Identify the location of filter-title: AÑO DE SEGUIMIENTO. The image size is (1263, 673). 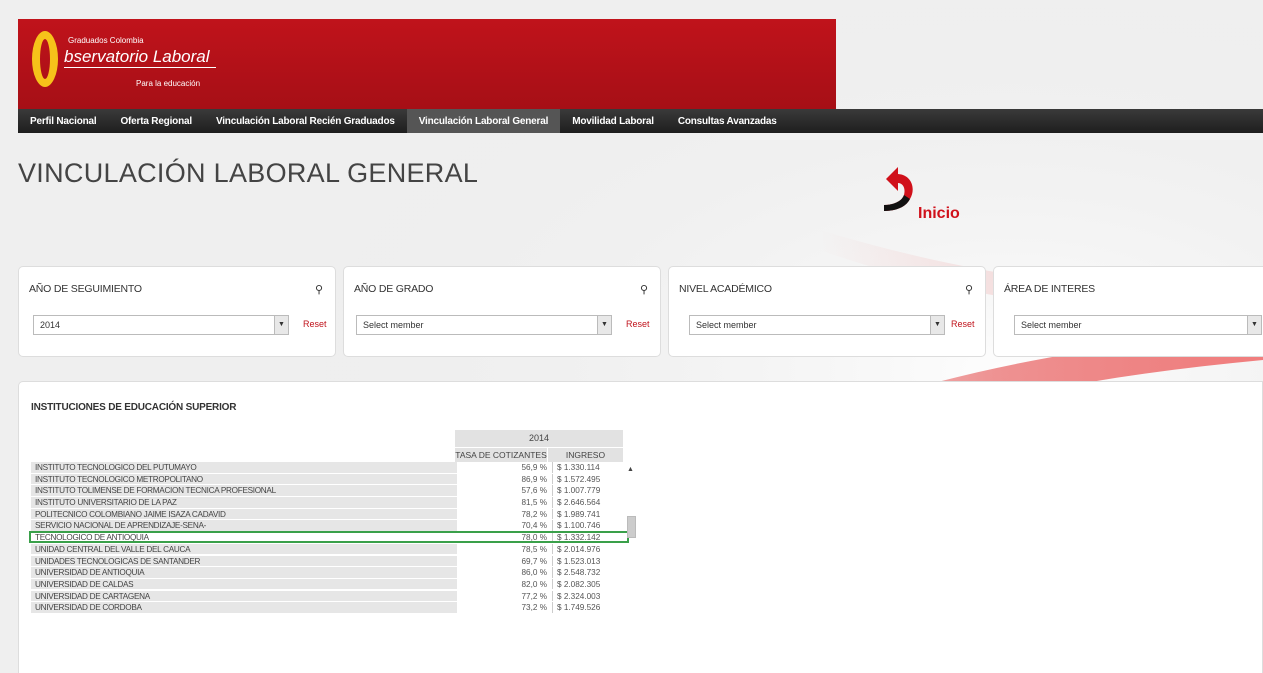
(85, 289).